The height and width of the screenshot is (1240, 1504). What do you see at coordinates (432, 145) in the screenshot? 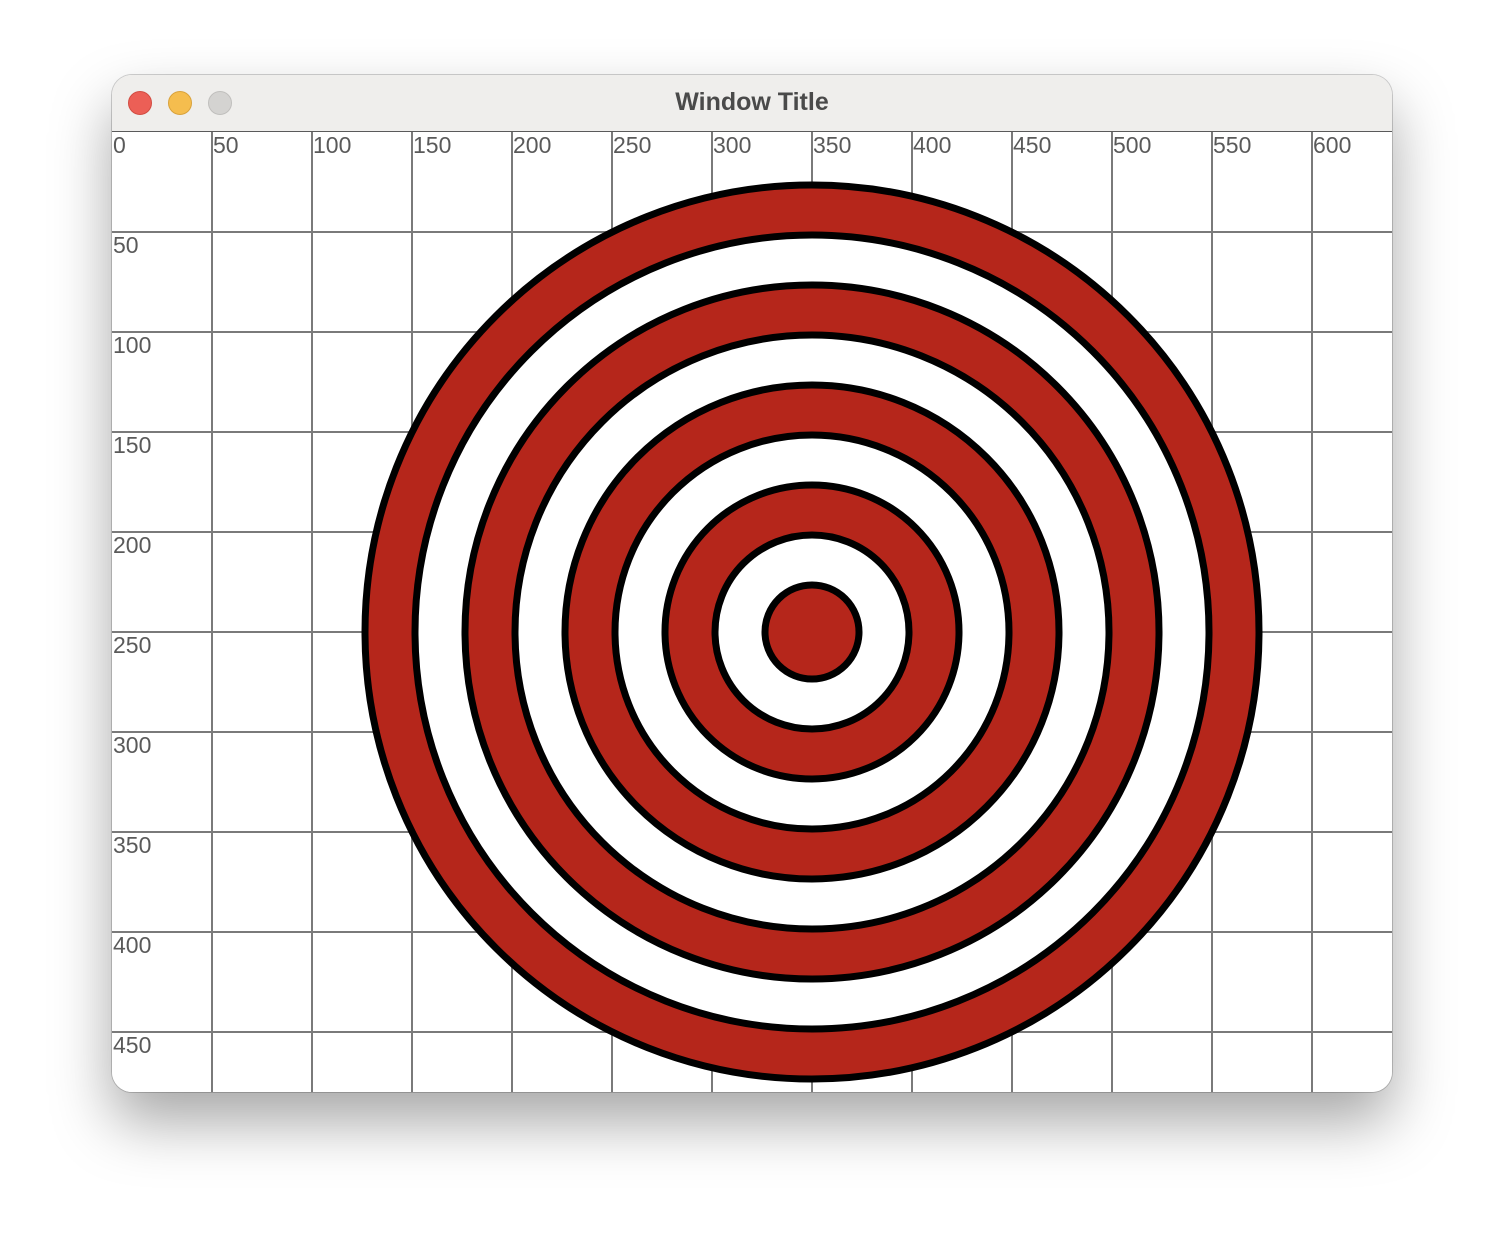
I see `x-tick-label: 150` at bounding box center [432, 145].